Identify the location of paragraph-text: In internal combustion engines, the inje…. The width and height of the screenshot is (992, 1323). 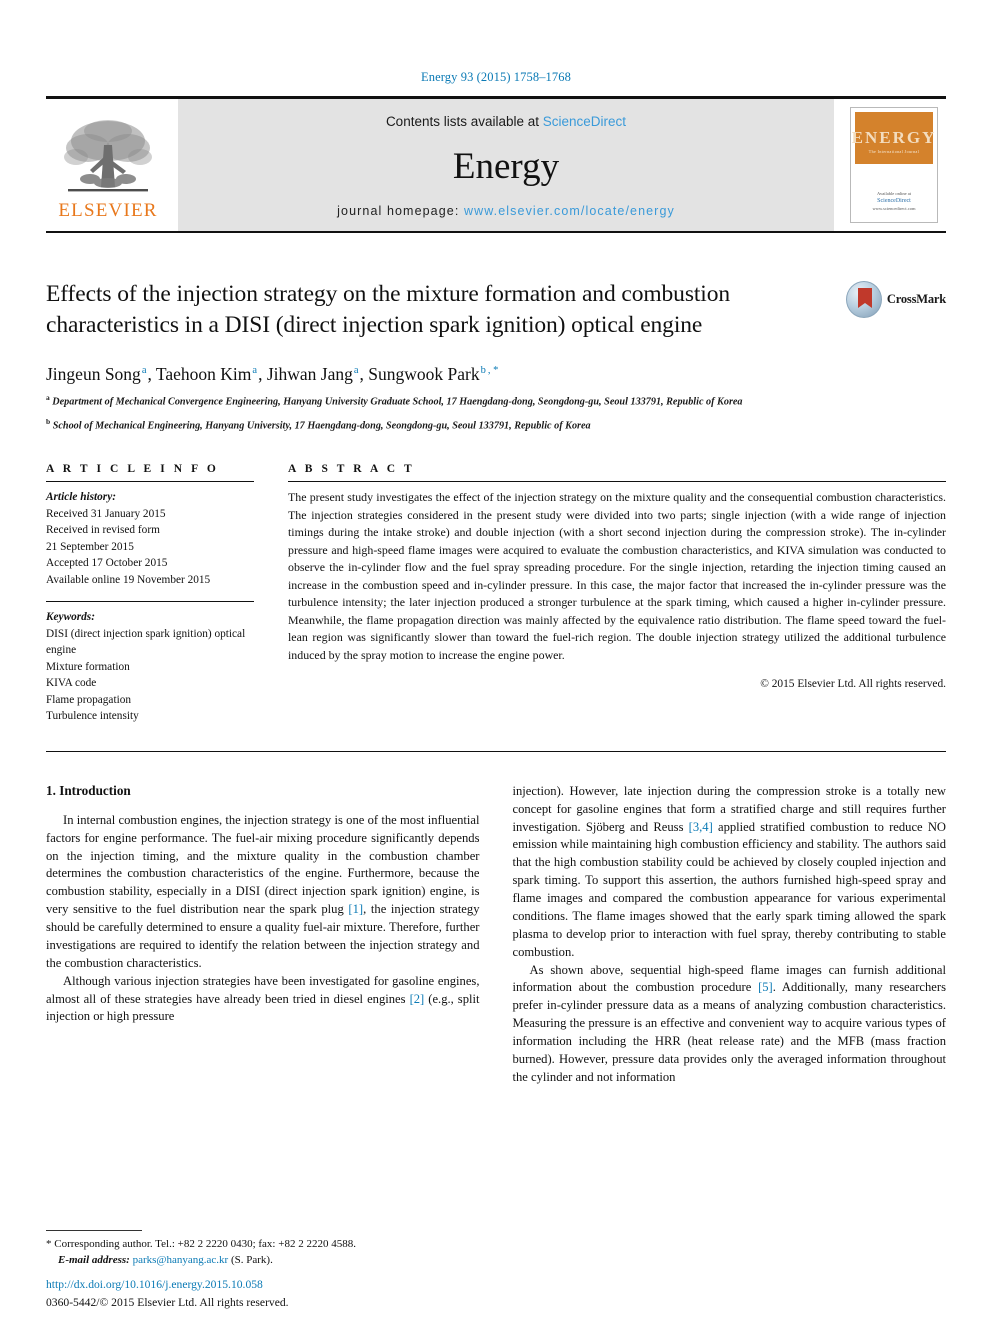
(263, 864).